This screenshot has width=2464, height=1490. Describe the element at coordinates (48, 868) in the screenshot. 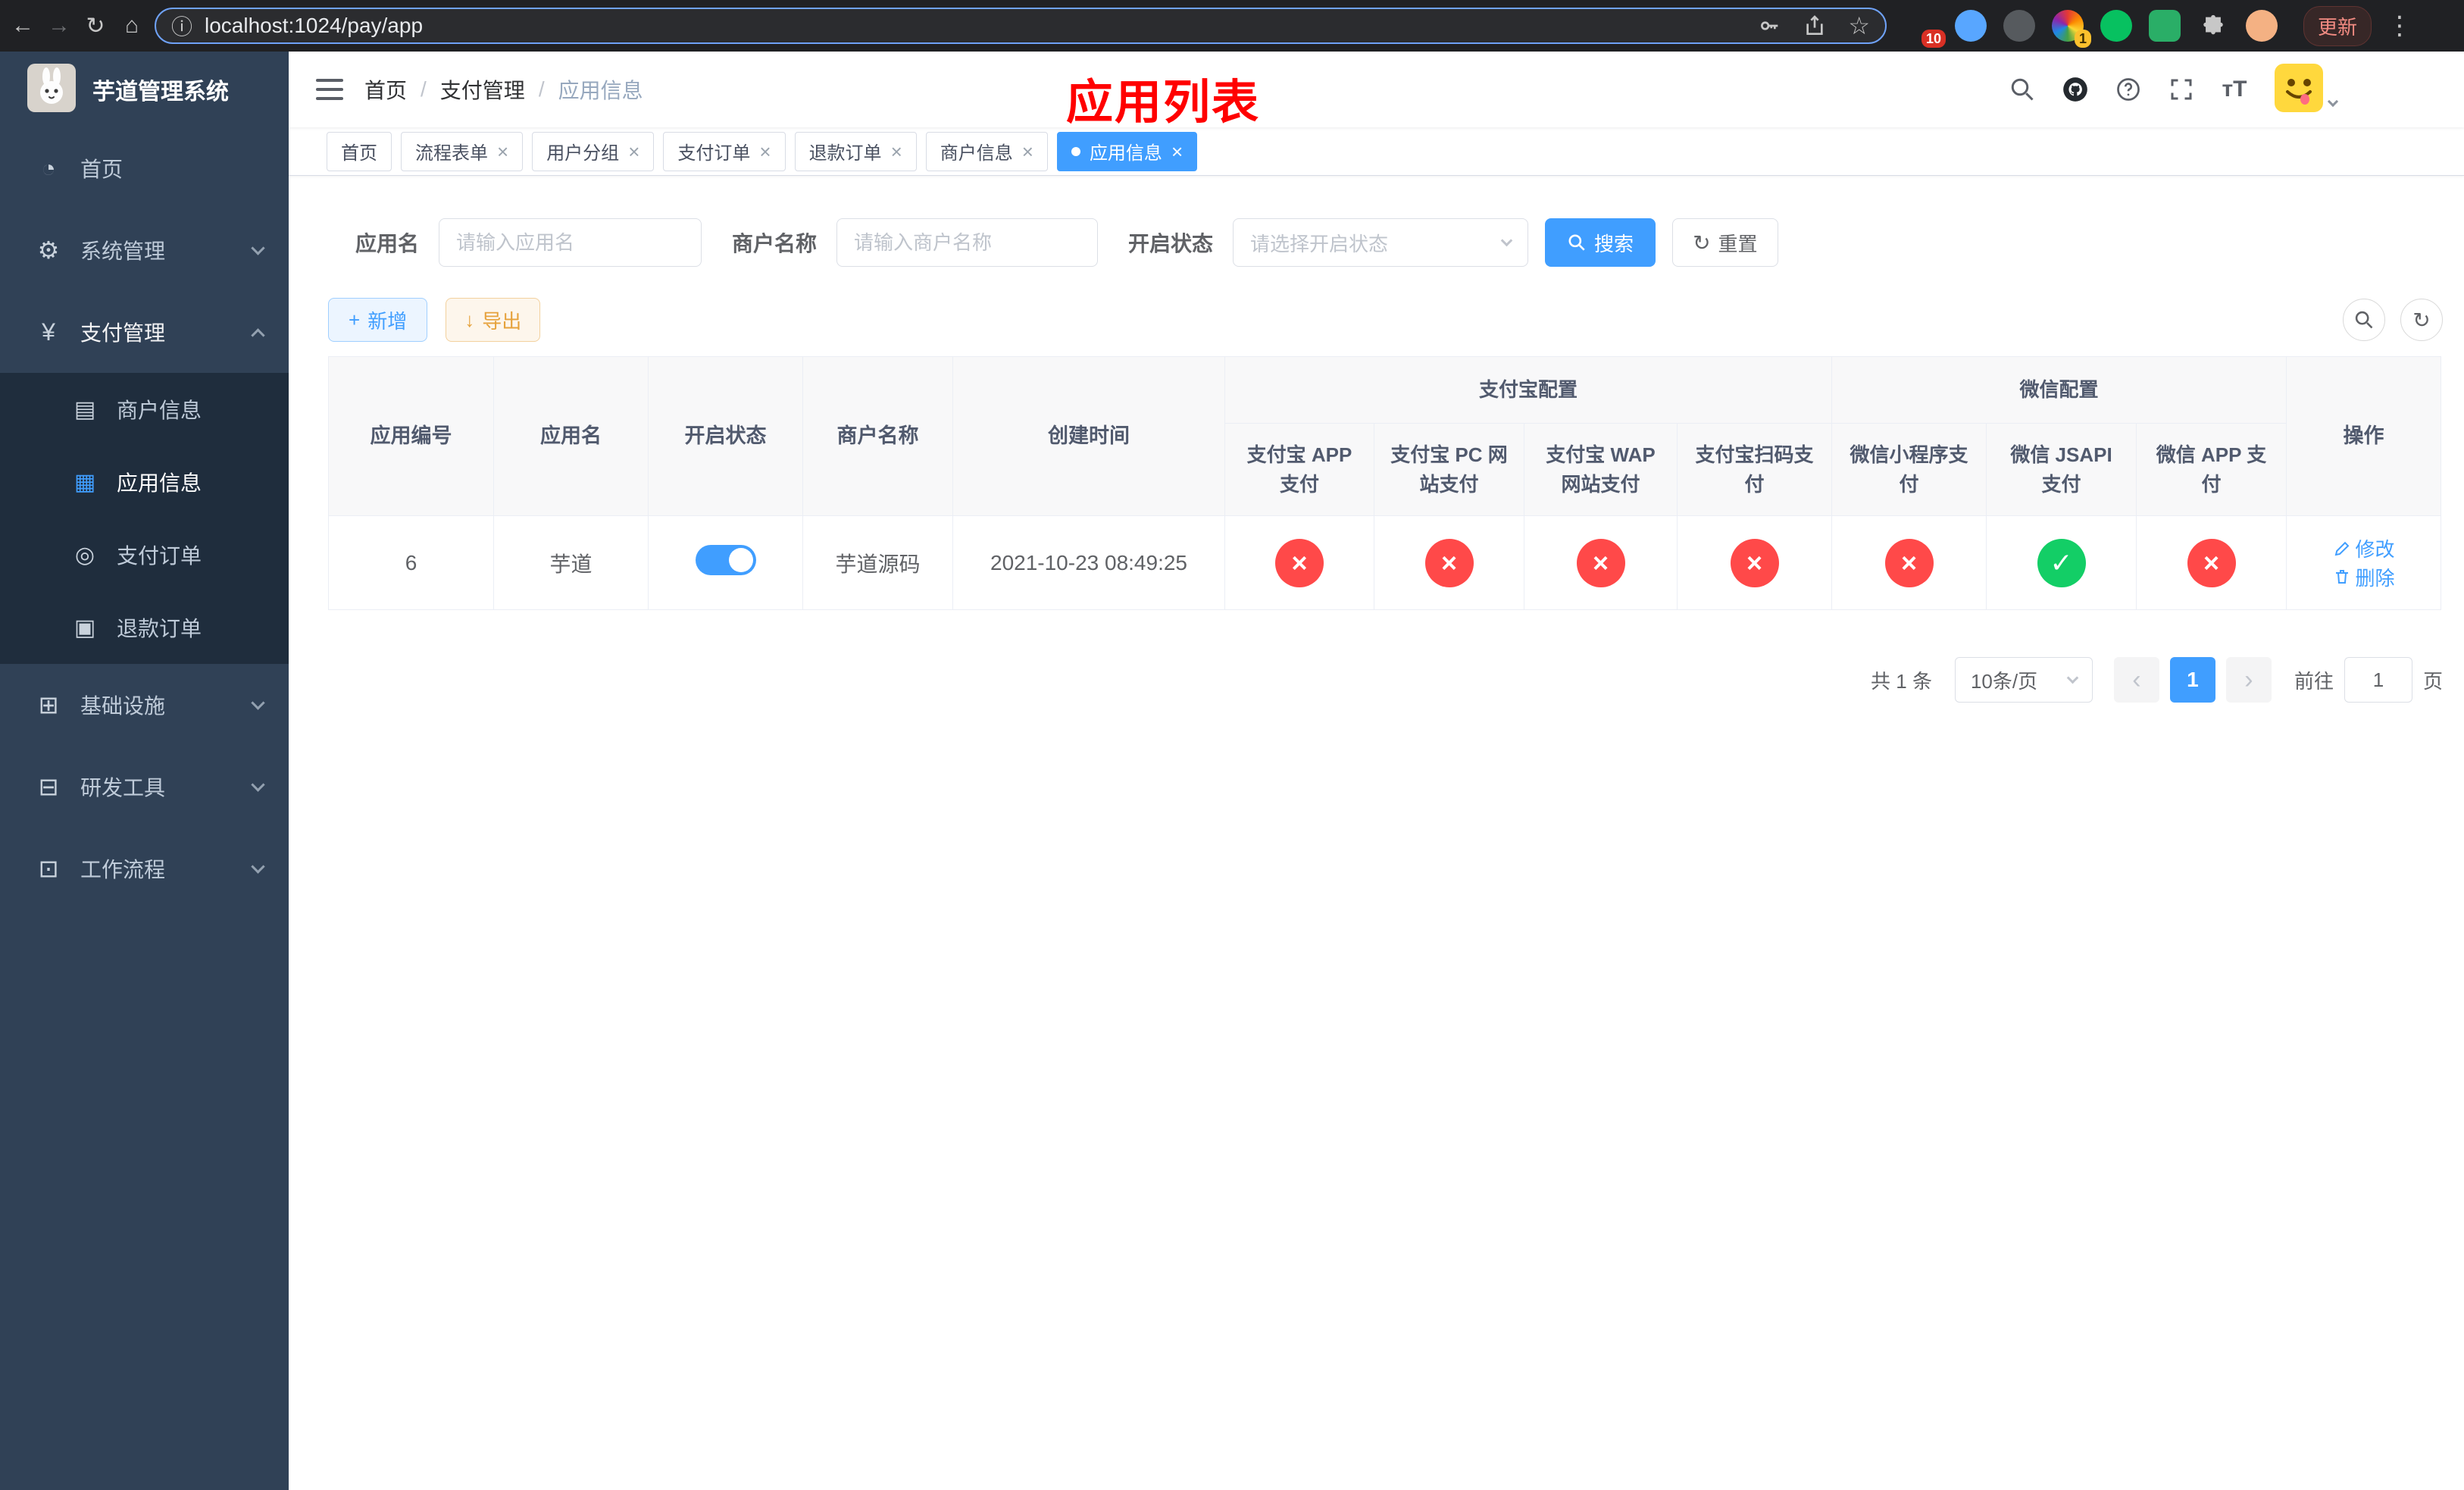

I see `workflow-icon: ⊡` at that location.